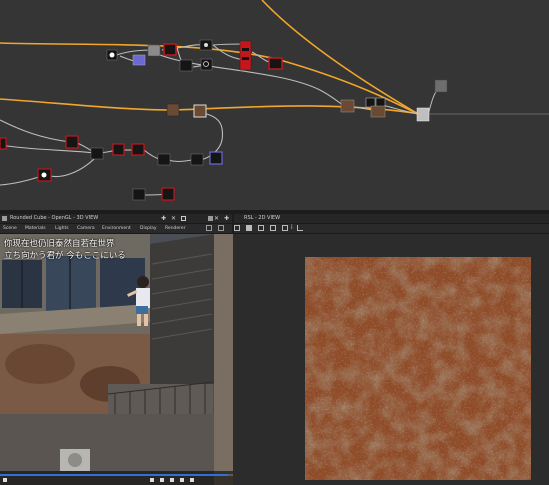  Describe the element at coordinates (261, 228) in the screenshot. I see `export-icon` at that location.